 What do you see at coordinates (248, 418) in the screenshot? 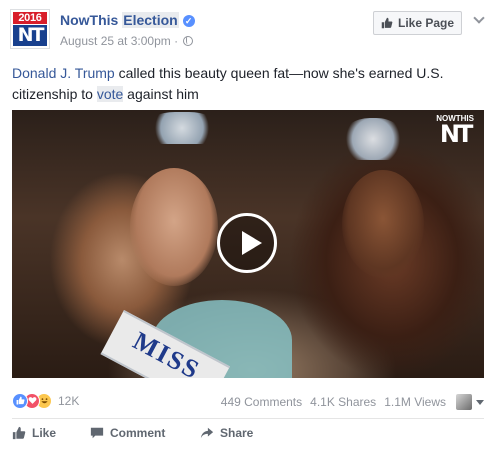
I see `divider` at bounding box center [248, 418].